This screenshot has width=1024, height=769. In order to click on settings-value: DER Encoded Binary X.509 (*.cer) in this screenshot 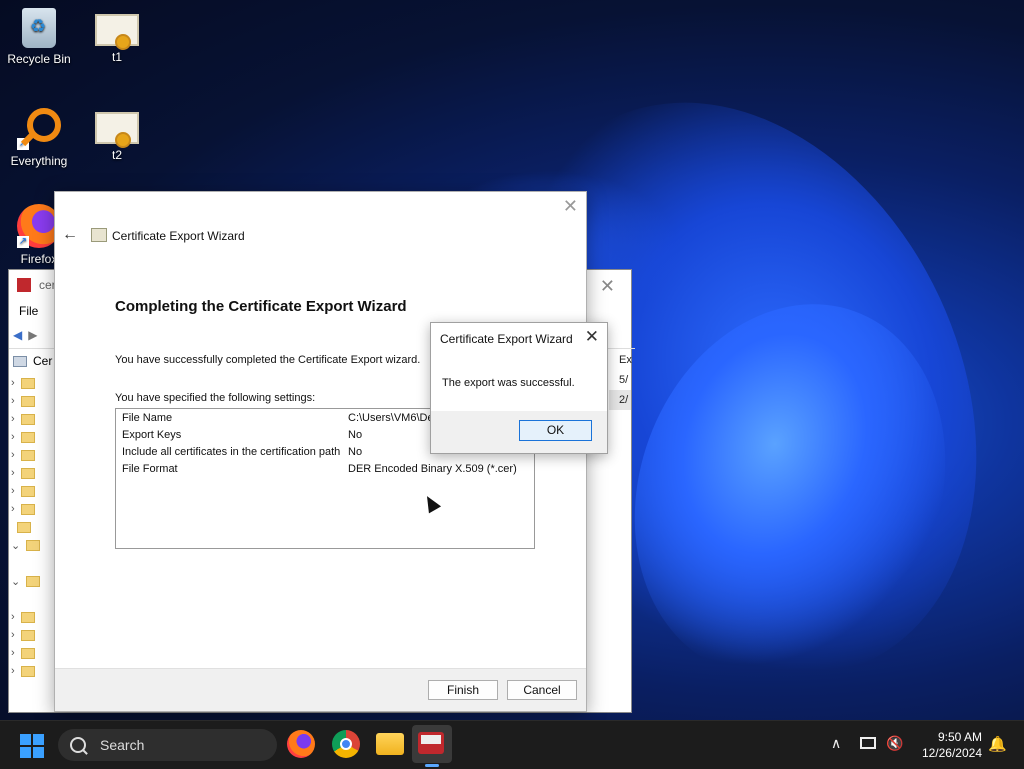, I will do `click(432, 469)`.